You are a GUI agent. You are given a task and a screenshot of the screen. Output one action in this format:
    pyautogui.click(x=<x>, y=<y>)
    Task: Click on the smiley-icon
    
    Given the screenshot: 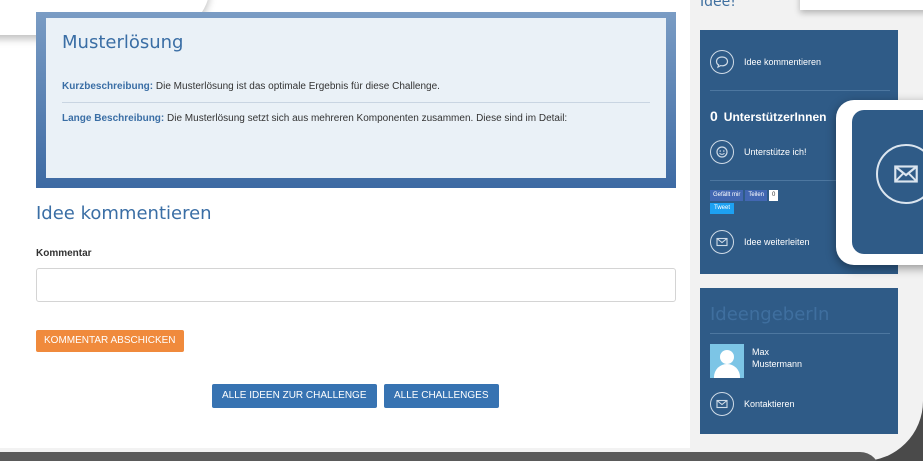 What is the action you would take?
    pyautogui.click(x=722, y=152)
    